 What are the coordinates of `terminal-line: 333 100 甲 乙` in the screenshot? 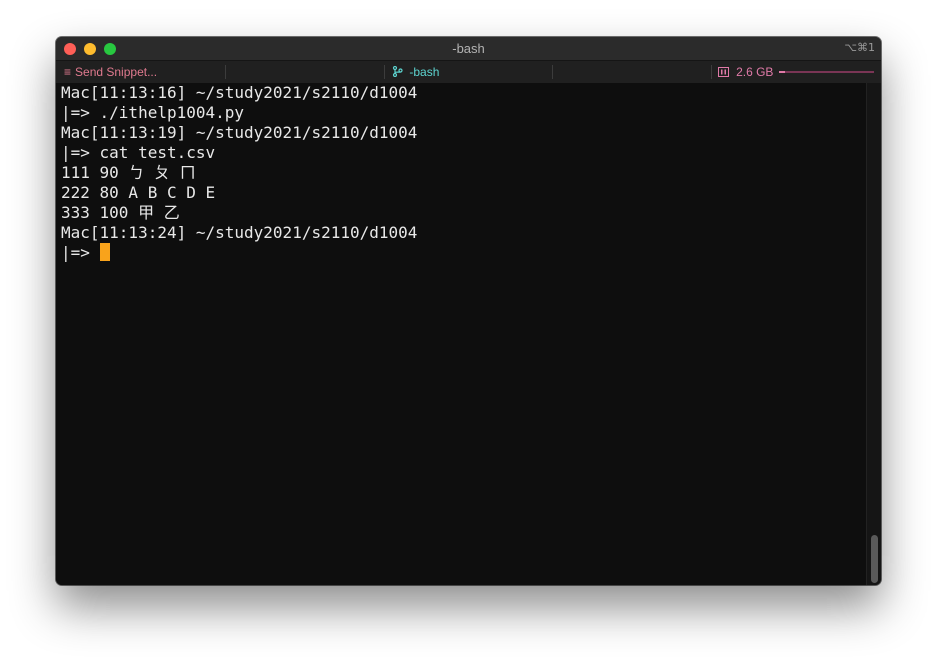 It's located at (120, 212).